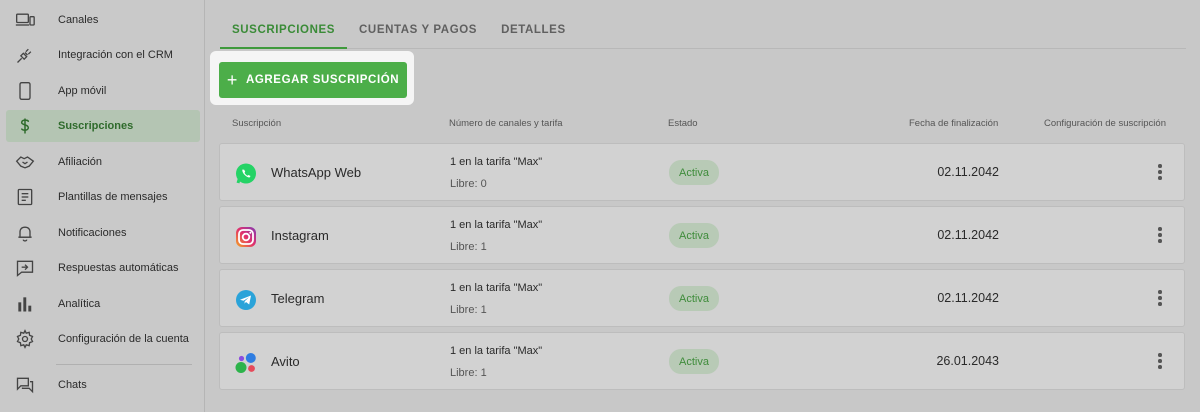 Image resolution: width=1200 pixels, height=412 pixels. Describe the element at coordinates (124, 364) in the screenshot. I see `sidebar-divider` at that location.